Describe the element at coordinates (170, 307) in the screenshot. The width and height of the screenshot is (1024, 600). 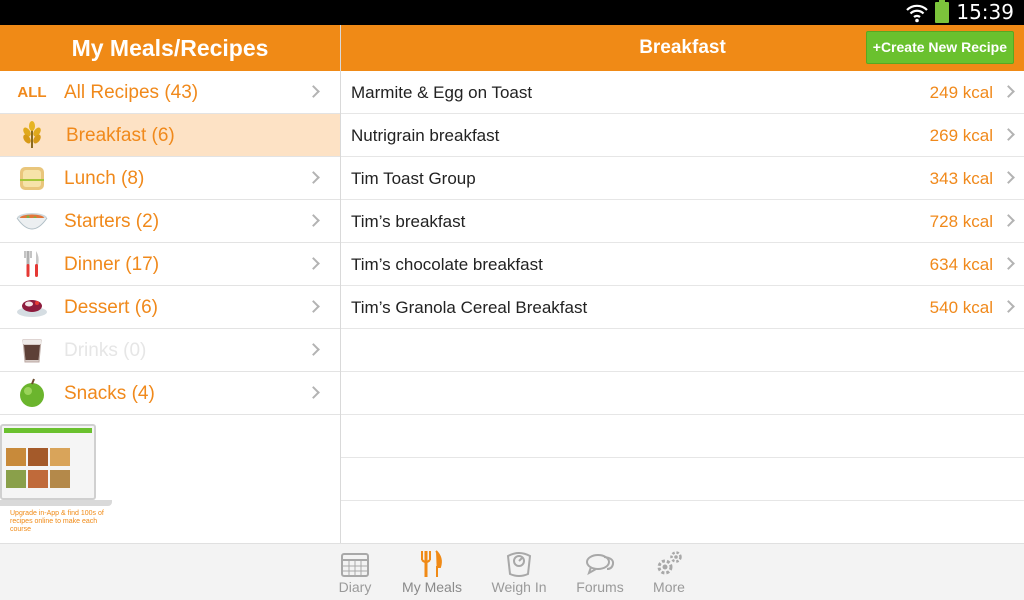
I see `category-item-dessert: Dessert (6)` at that location.